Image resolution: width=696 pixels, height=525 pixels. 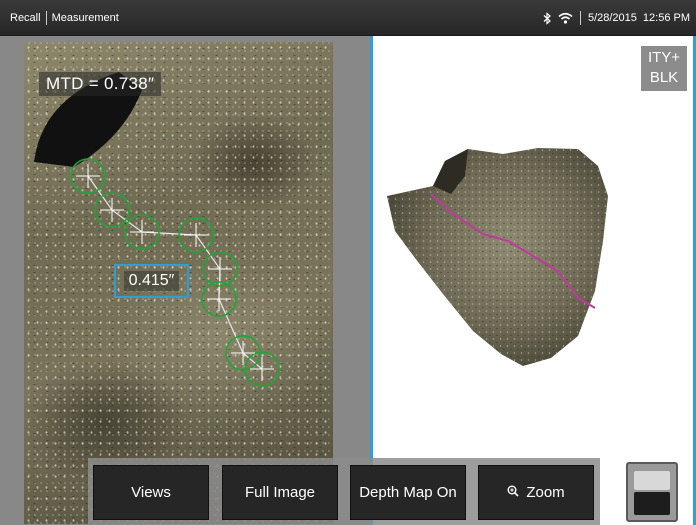 I want to click on status-divider, so click(x=580, y=18).